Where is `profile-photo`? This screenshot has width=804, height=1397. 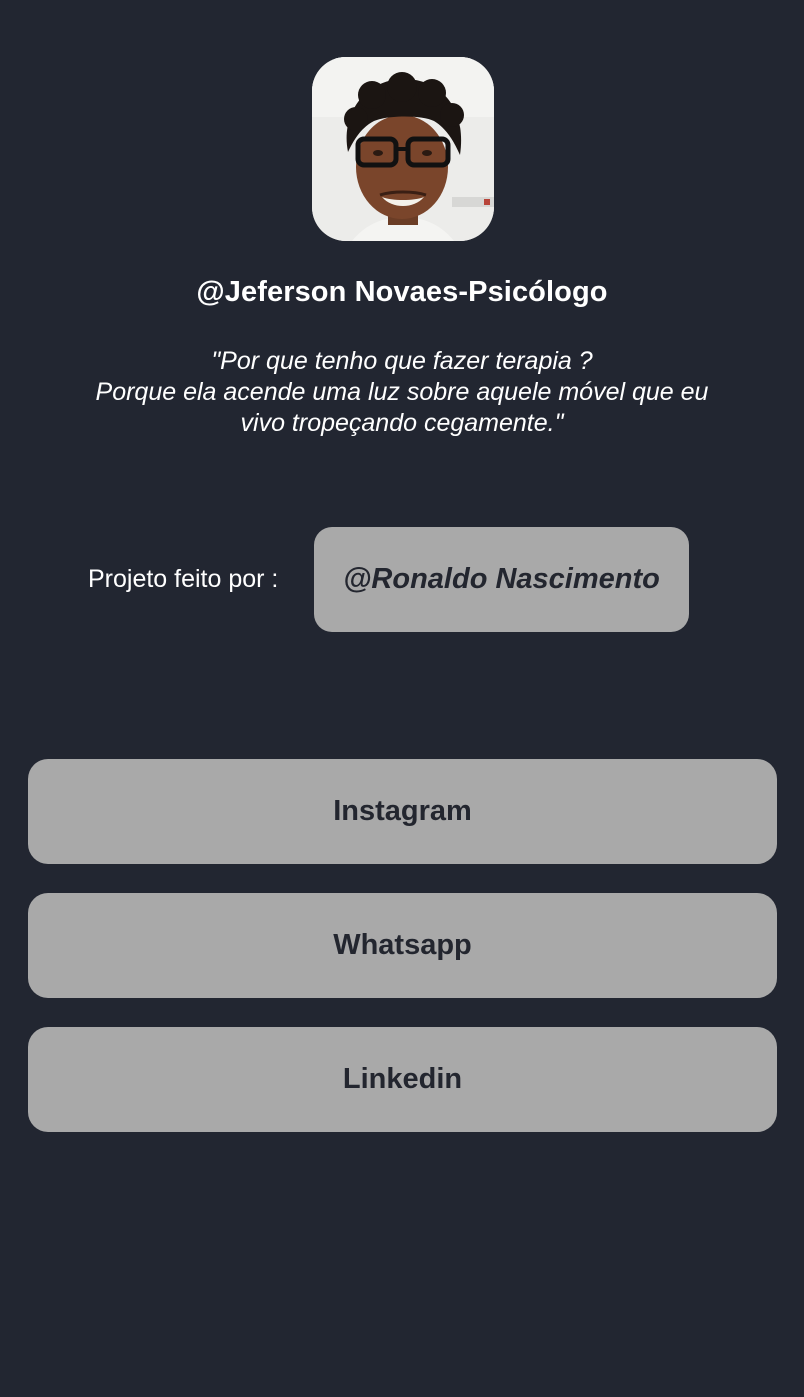 profile-photo is located at coordinates (403, 149).